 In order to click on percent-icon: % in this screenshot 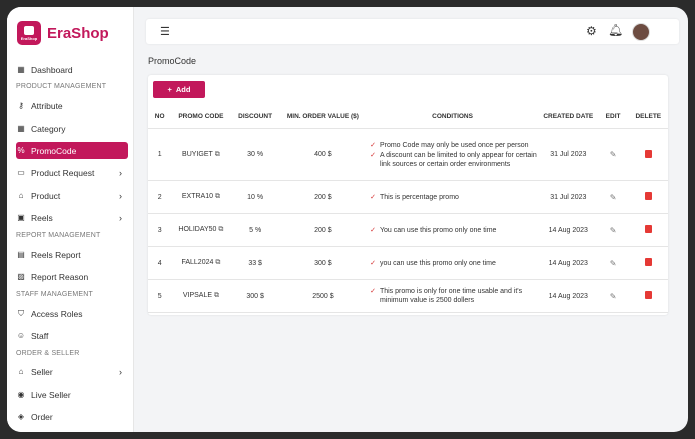, I will do `click(21, 150)`.